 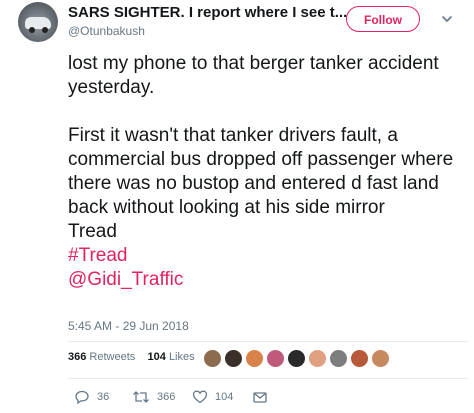 I want to click on envelope-icon, so click(x=260, y=397).